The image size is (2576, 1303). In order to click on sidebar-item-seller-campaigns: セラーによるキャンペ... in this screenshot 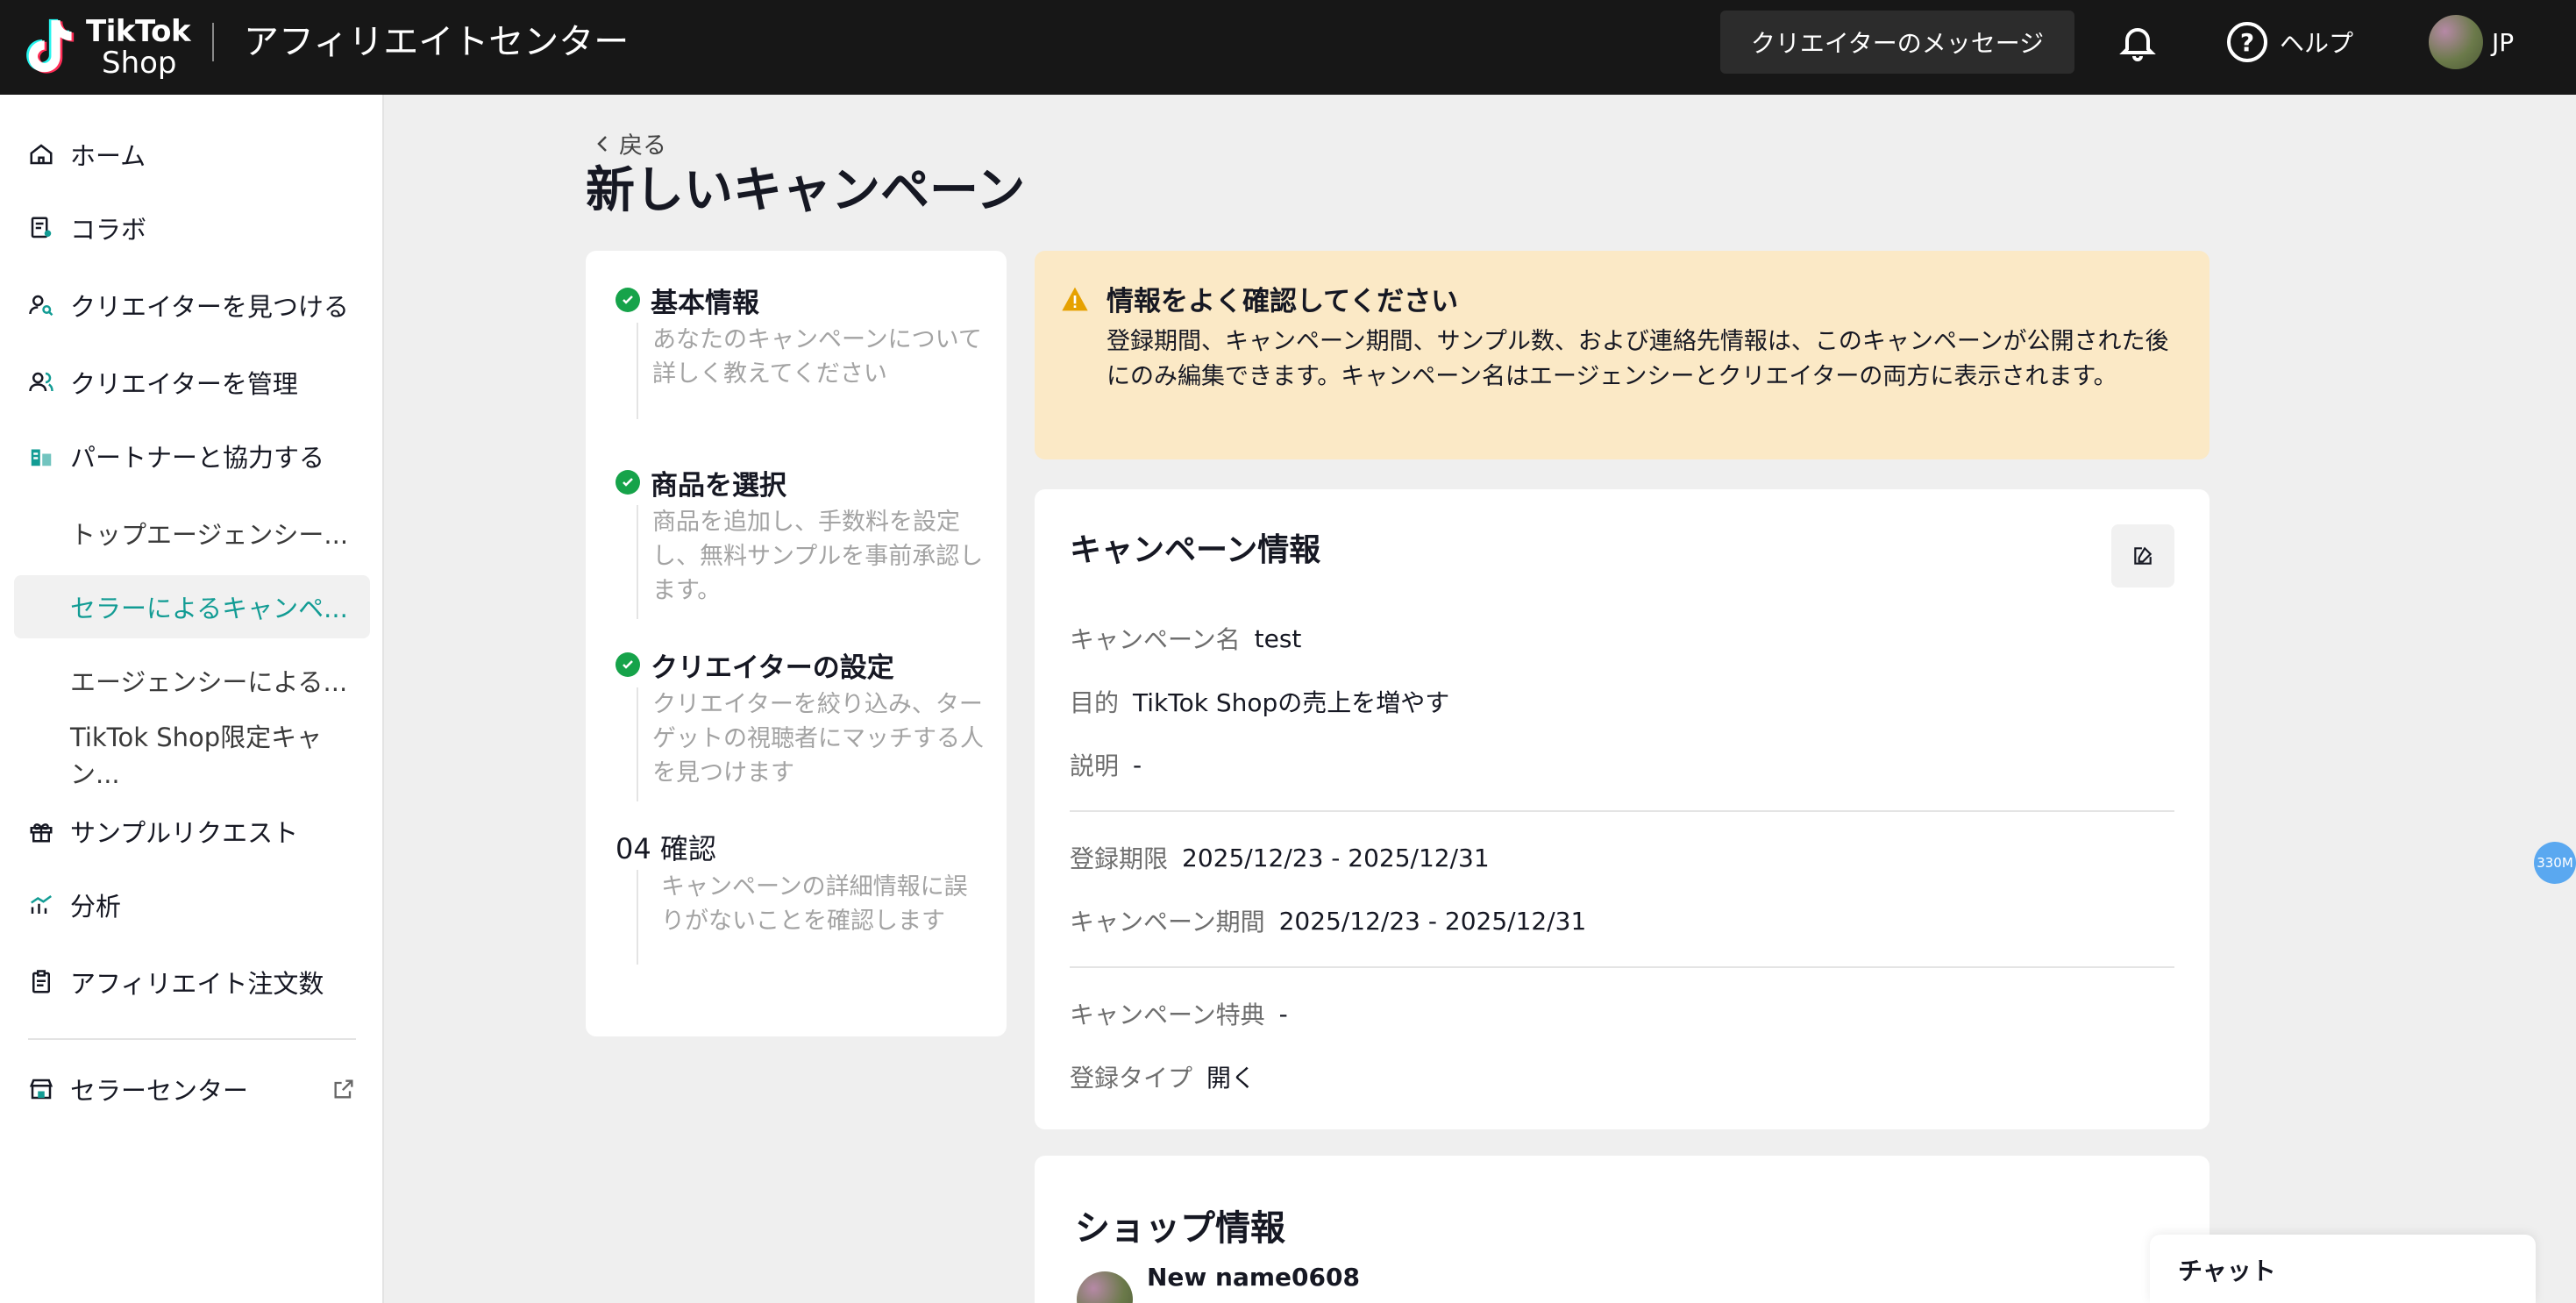, I will do `click(192, 606)`.